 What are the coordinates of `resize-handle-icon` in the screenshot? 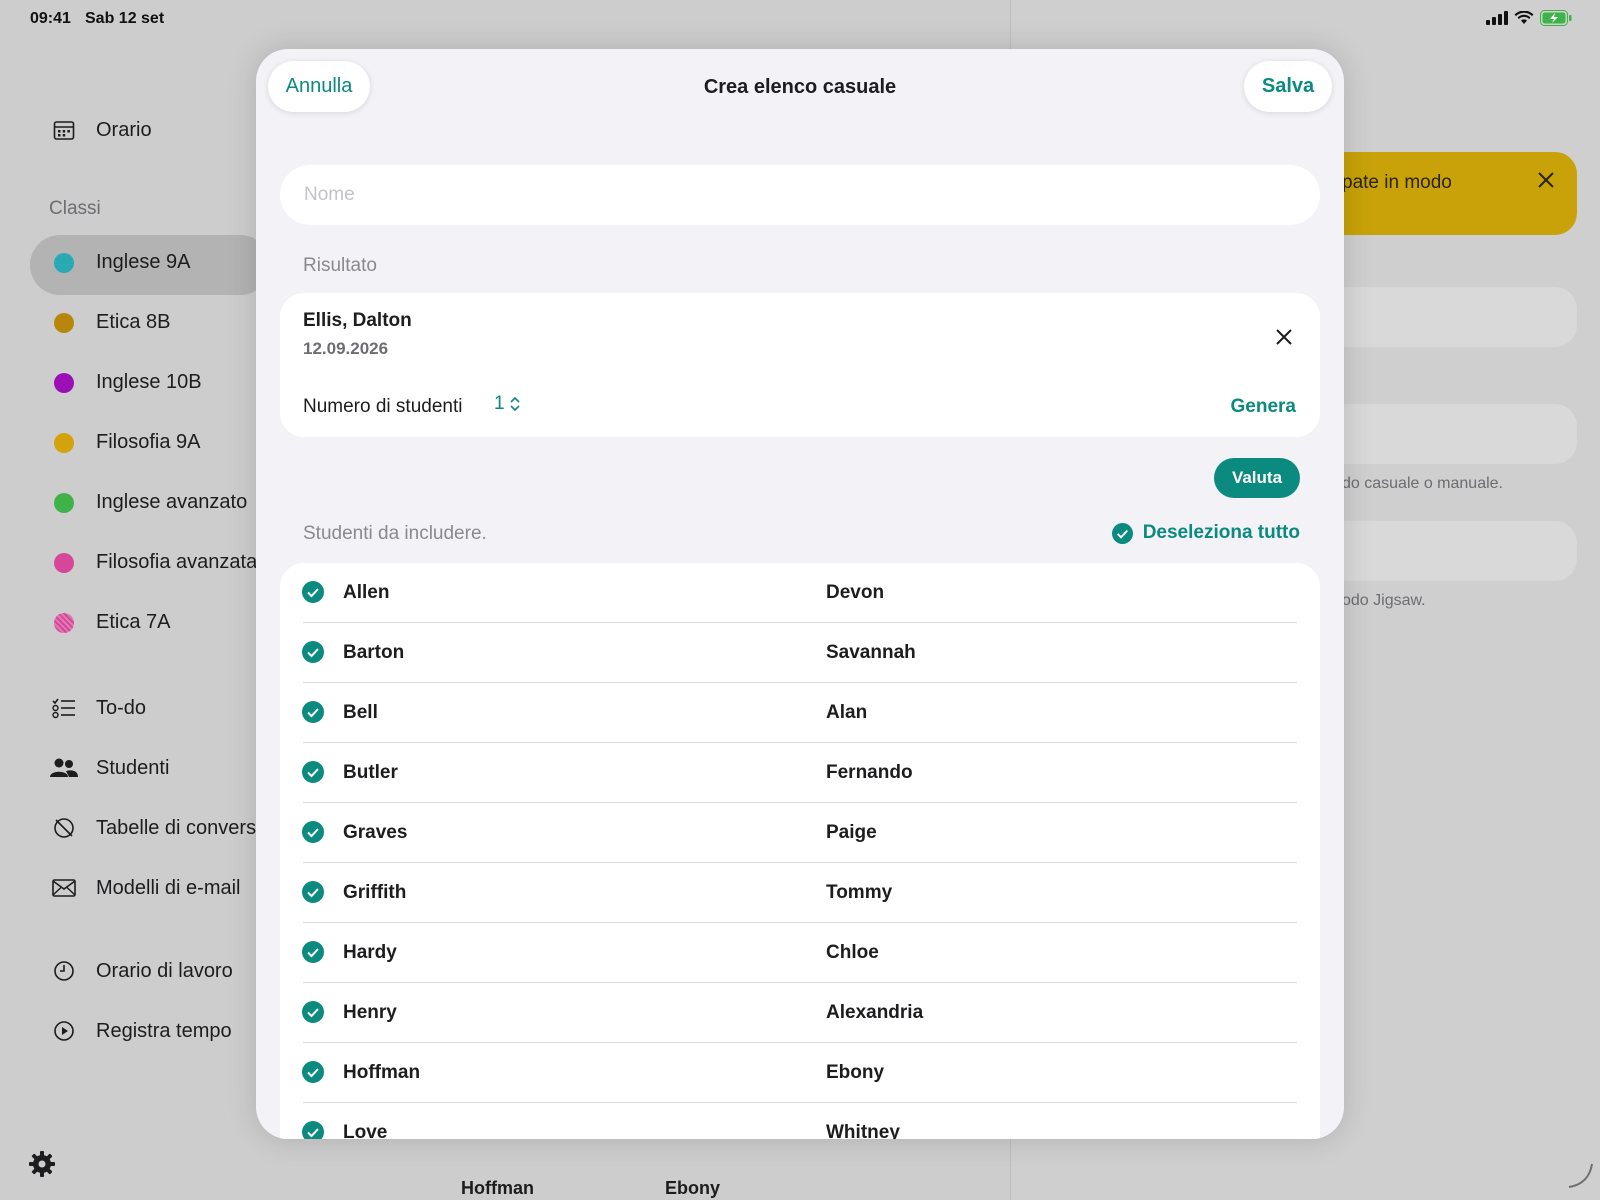 It's located at (1579, 1176).